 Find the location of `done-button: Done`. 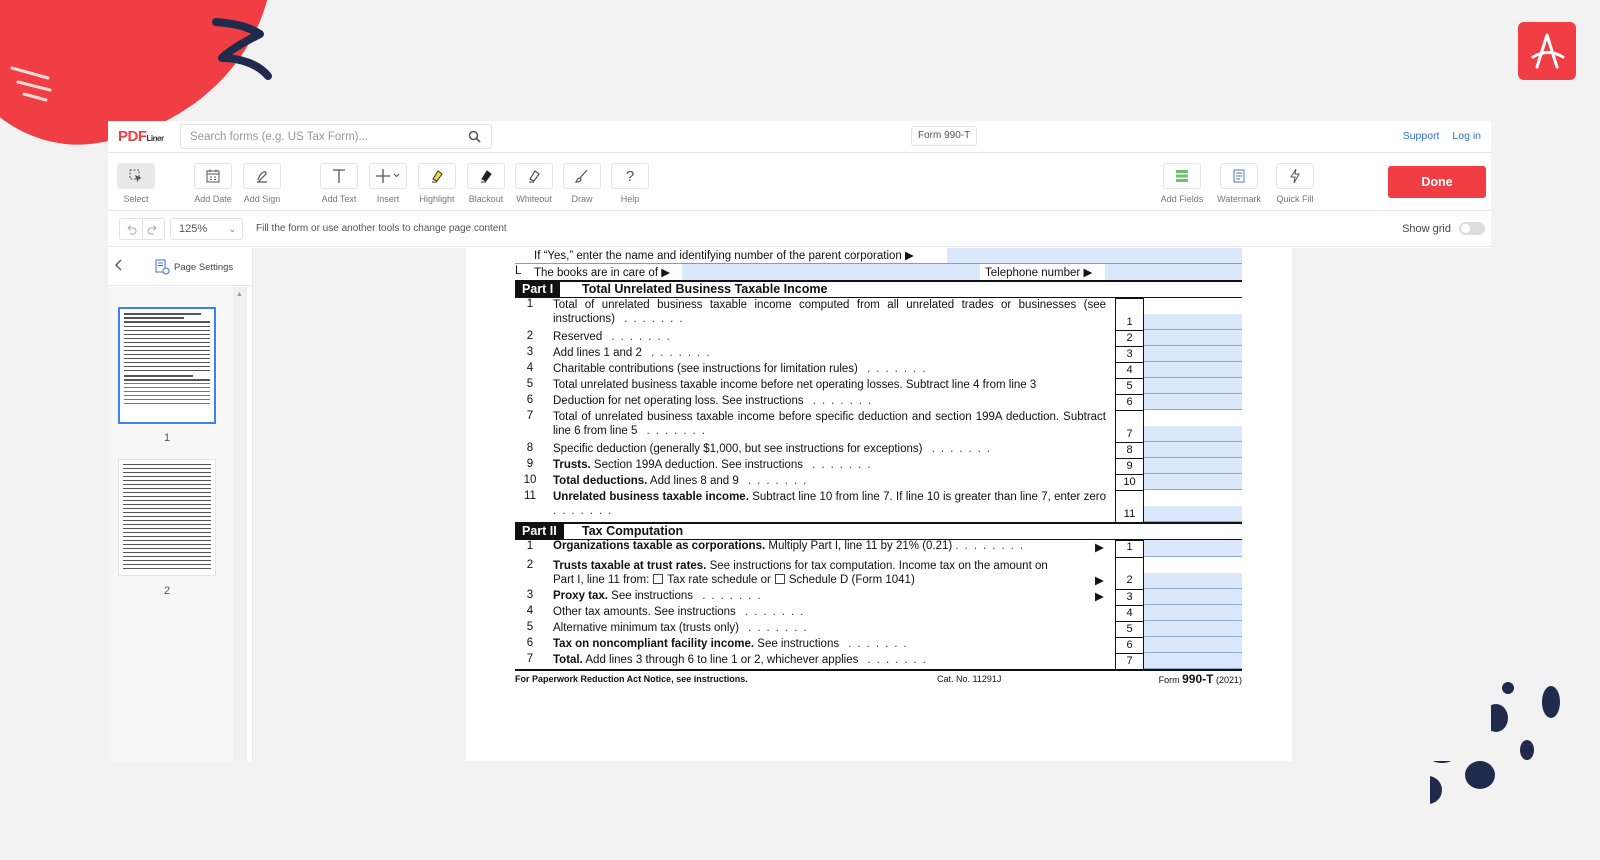

done-button: Done is located at coordinates (1437, 182).